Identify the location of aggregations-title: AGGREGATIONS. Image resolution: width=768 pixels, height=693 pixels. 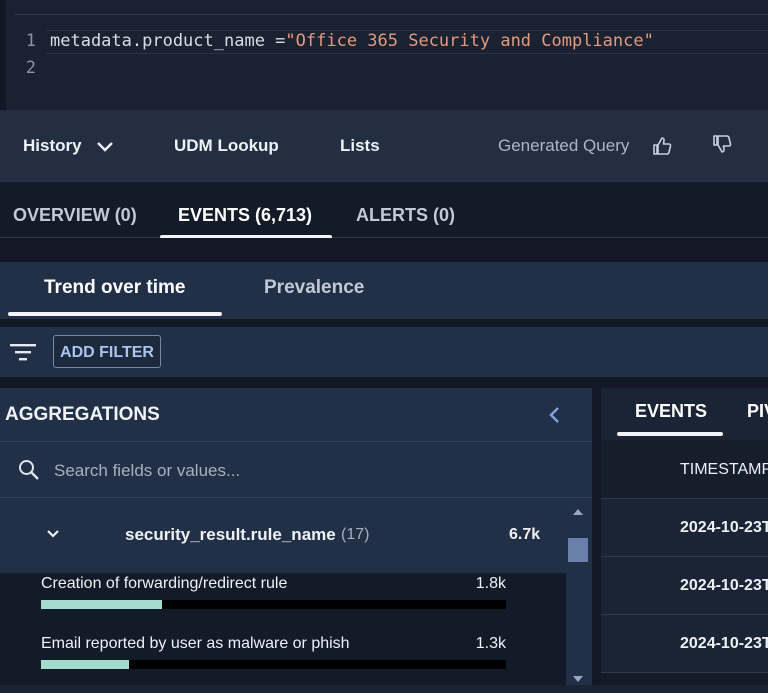
(82, 414).